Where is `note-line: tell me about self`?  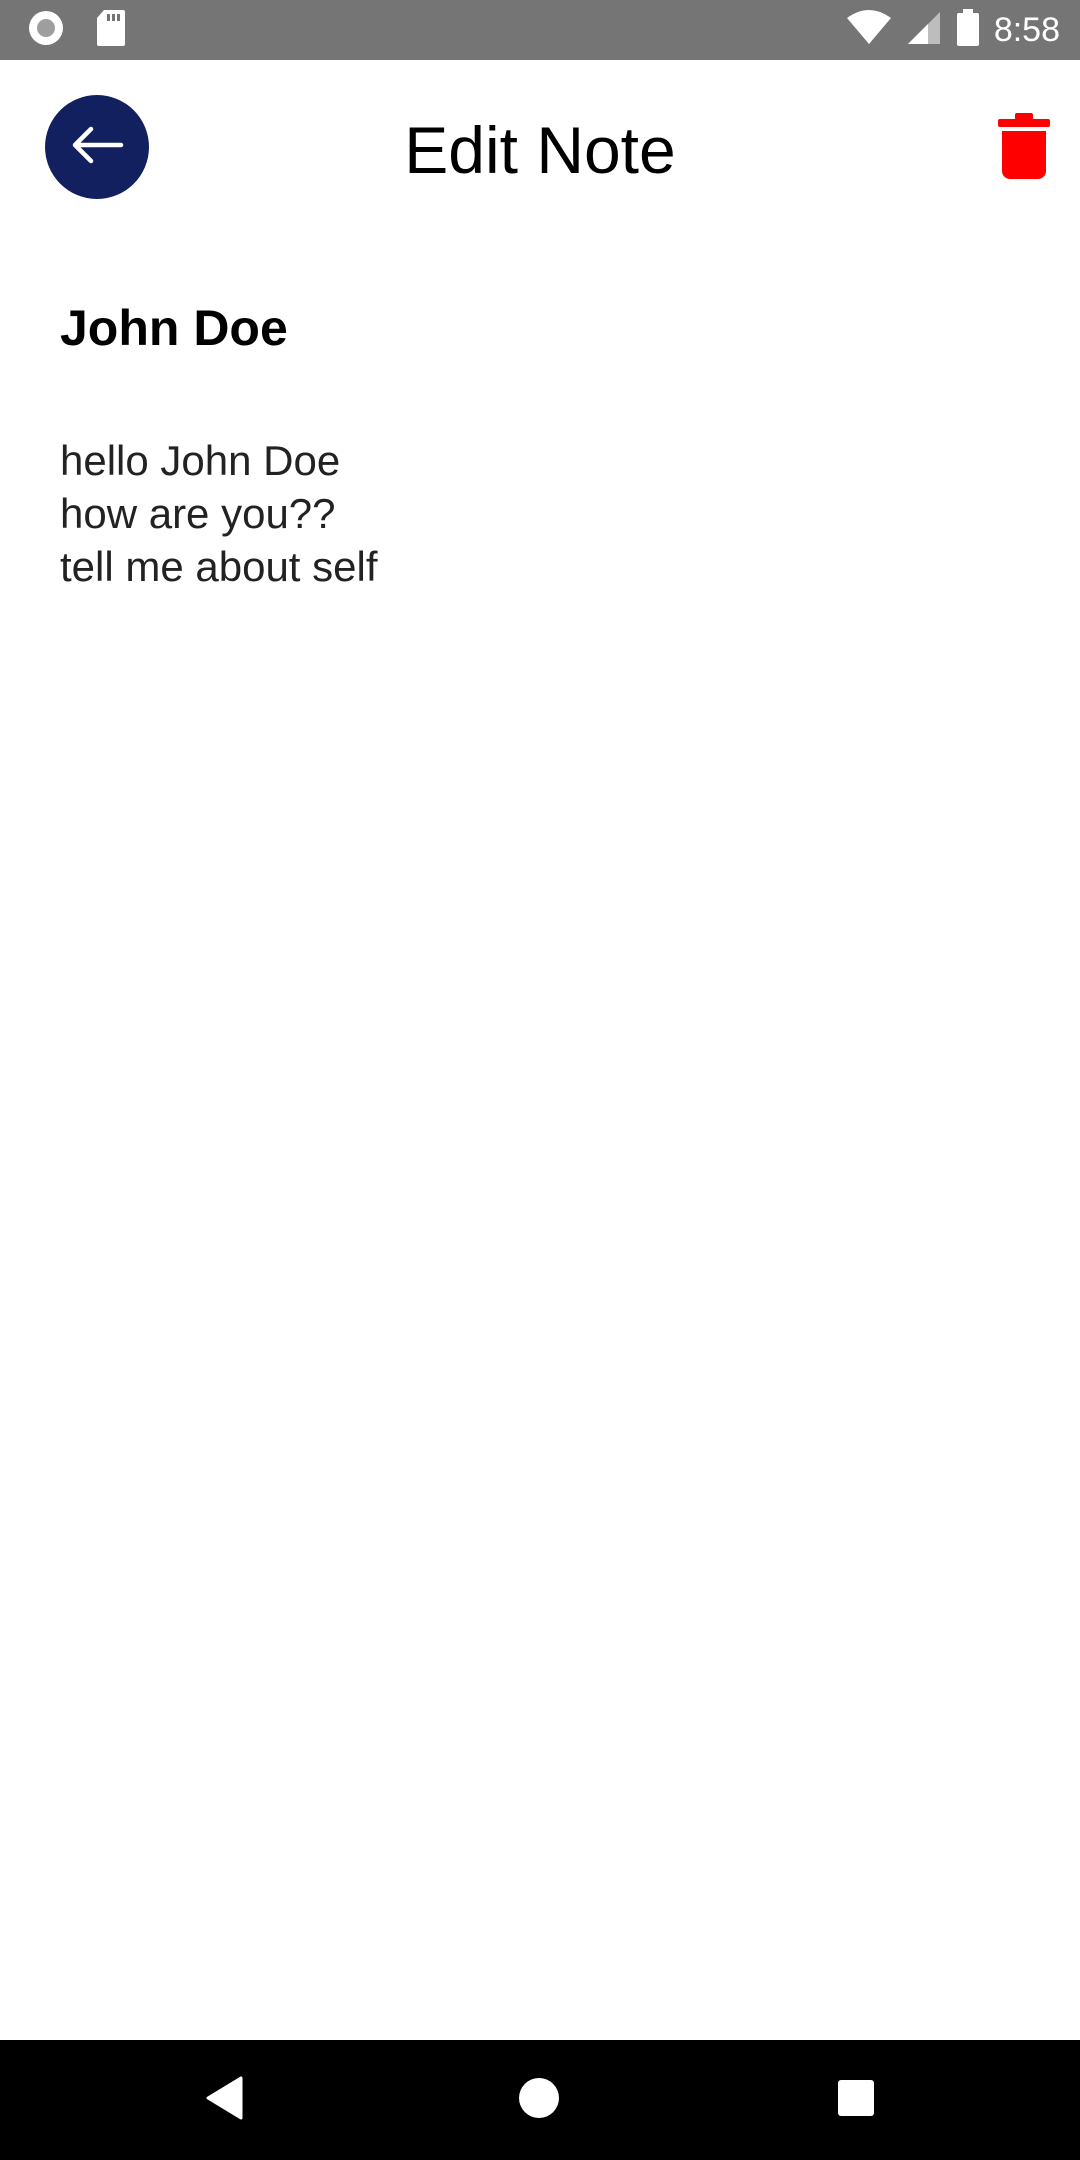 note-line: tell me about self is located at coordinates (219, 566).